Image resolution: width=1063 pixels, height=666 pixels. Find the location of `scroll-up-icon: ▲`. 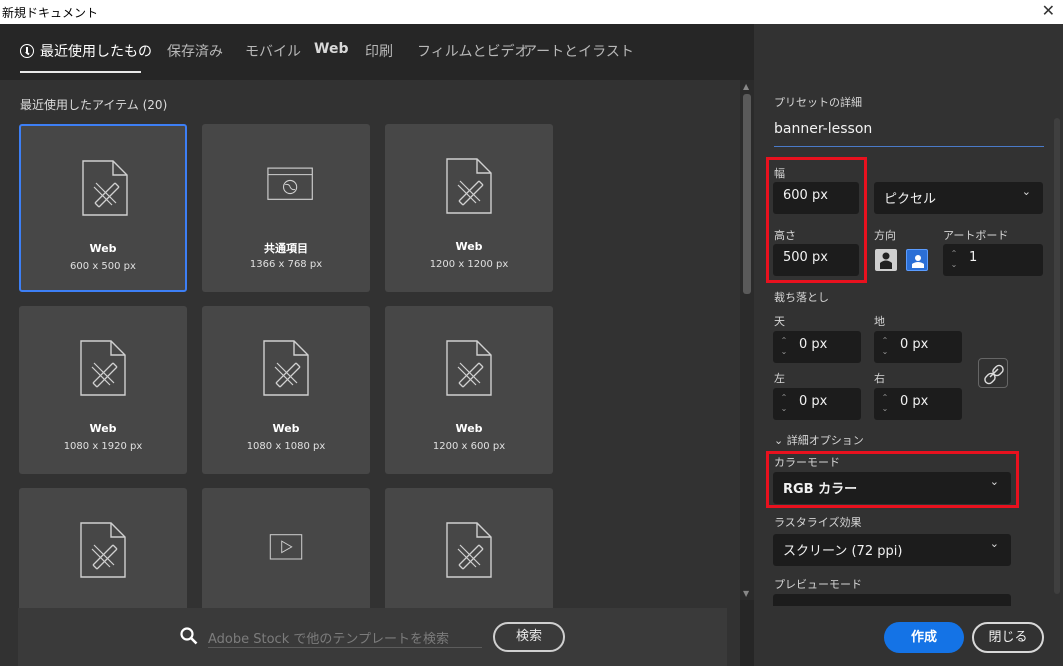

scroll-up-icon: ▲ is located at coordinates (746, 86).